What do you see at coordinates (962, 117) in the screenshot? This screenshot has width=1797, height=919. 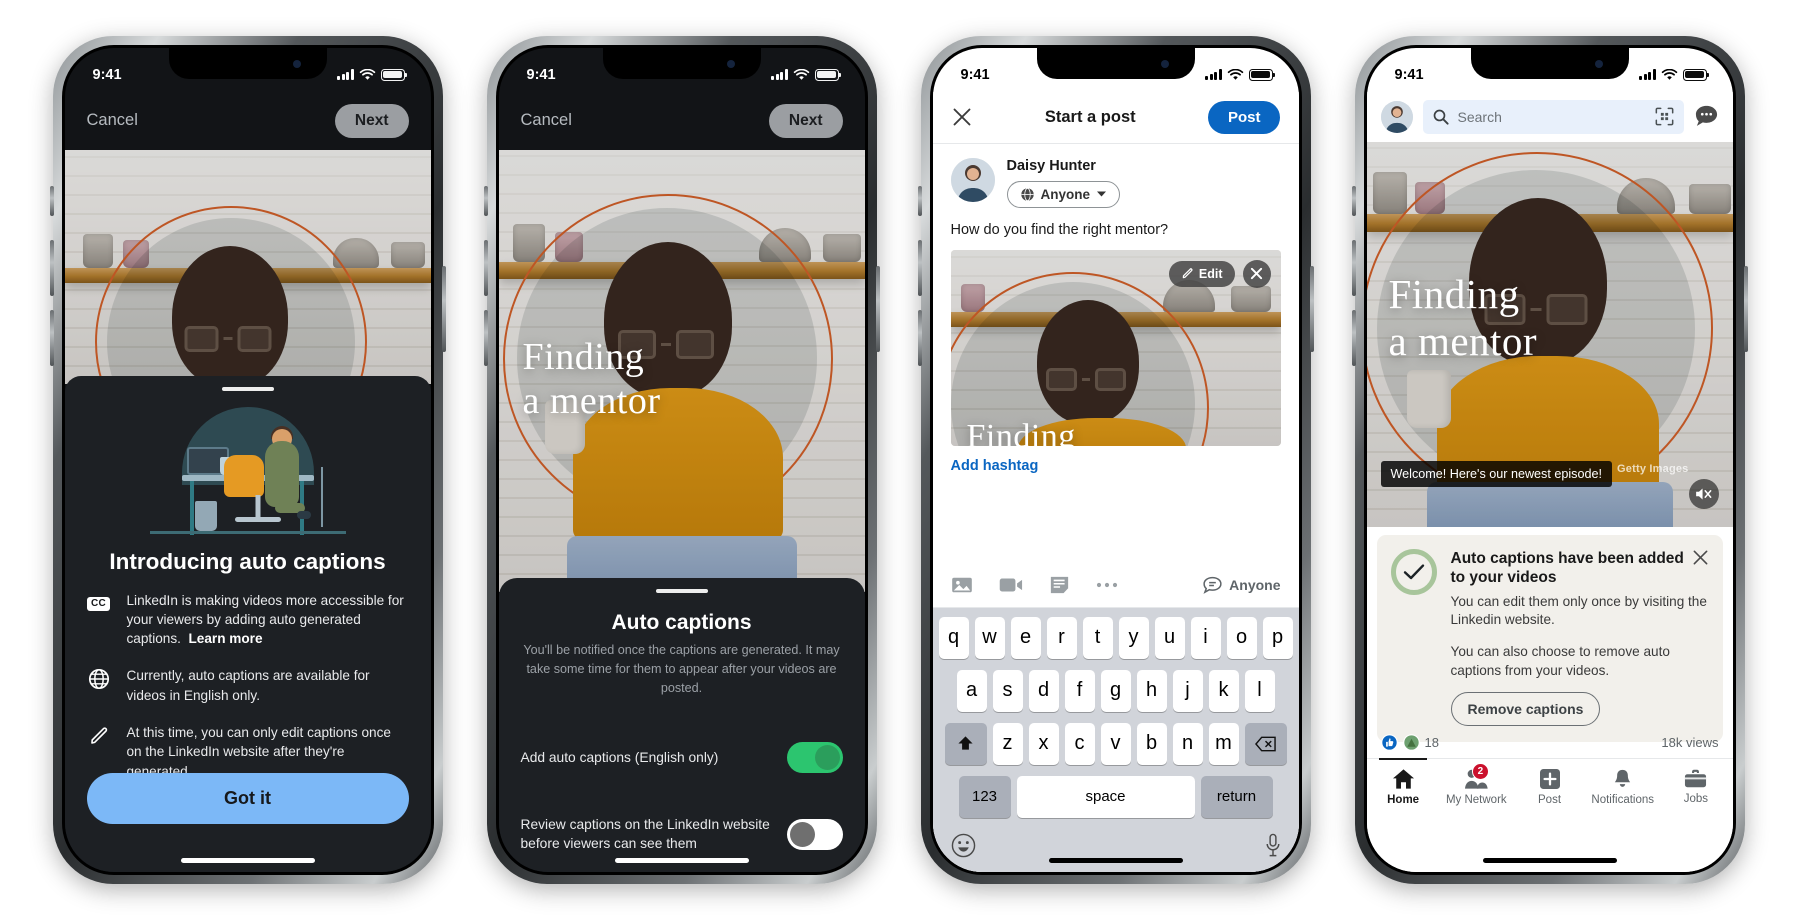 I see `close-x-icon` at bounding box center [962, 117].